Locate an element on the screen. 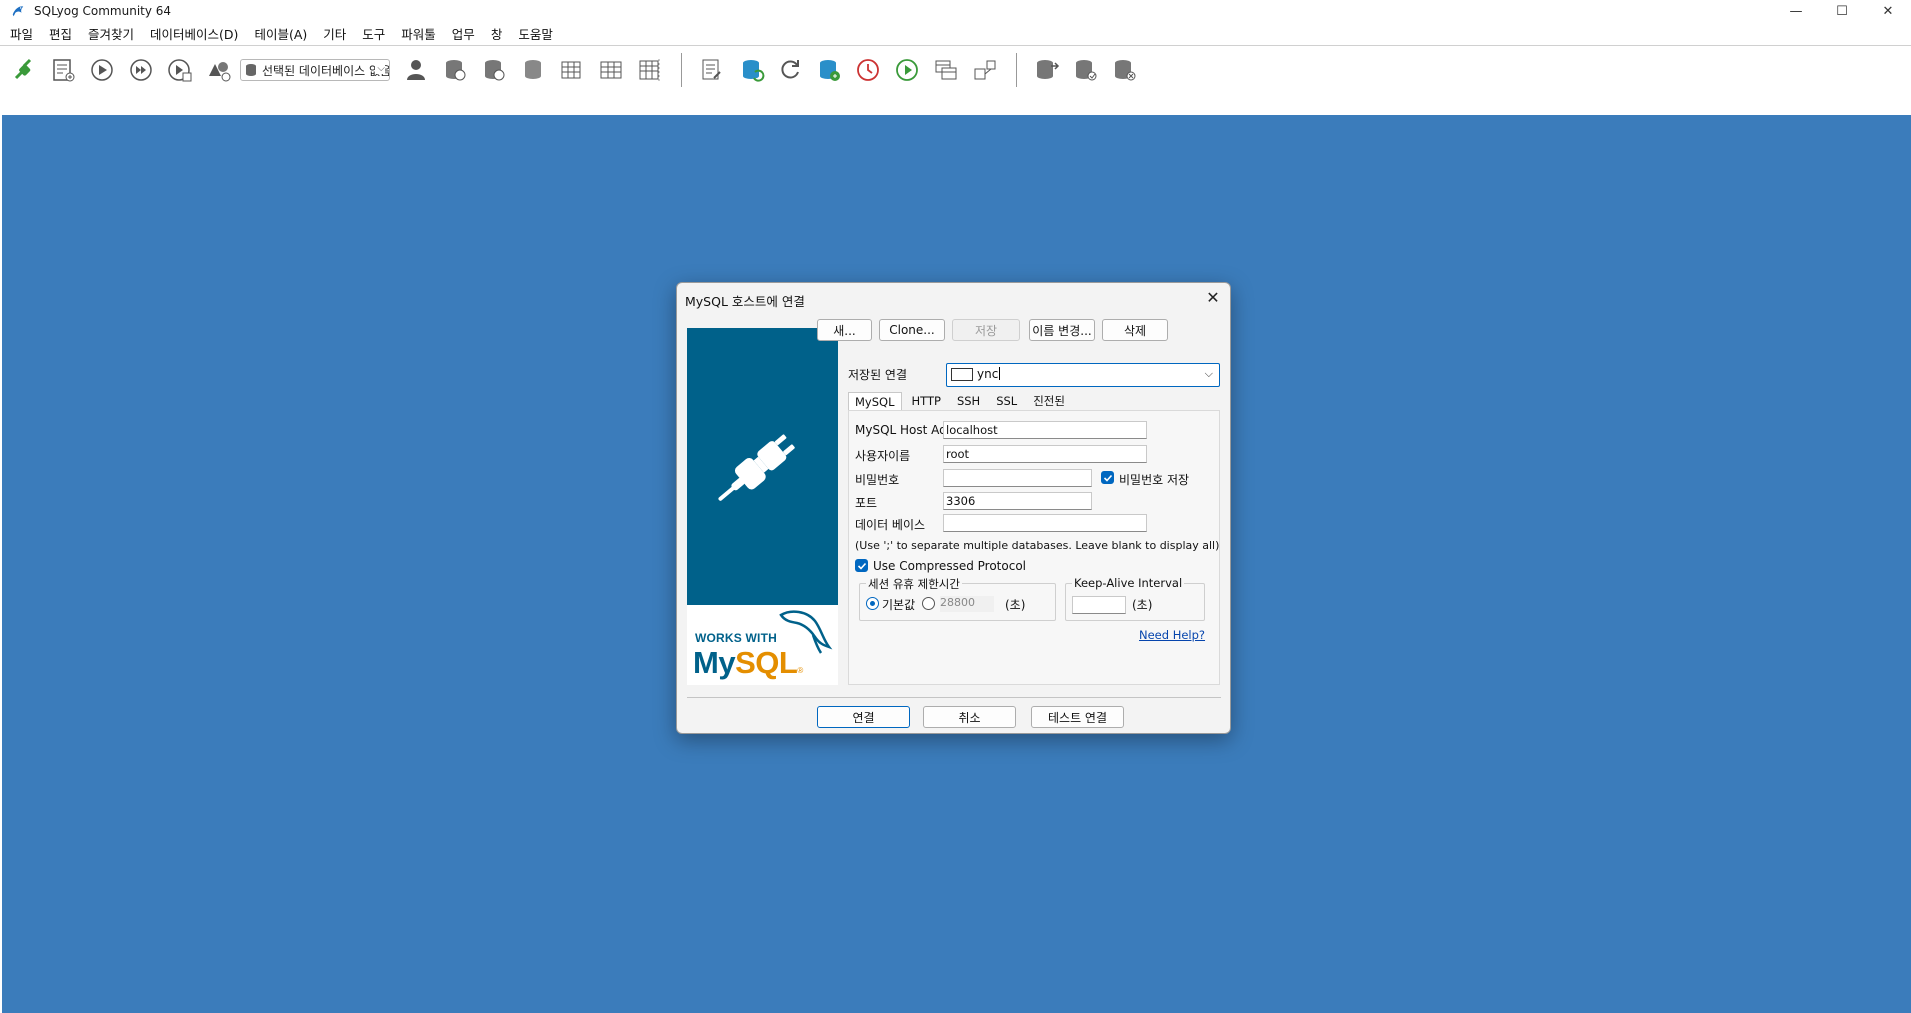 The height and width of the screenshot is (1013, 1911). port-label: 포트 is located at coordinates (866, 503).